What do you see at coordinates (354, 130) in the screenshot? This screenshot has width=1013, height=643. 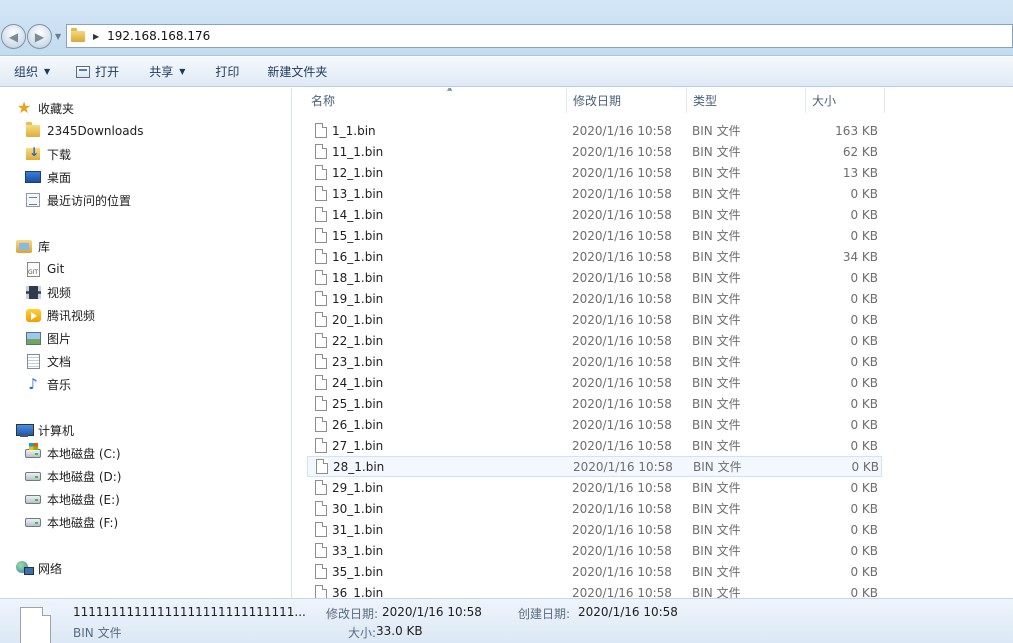 I see `file-name: 1_1.bin` at bounding box center [354, 130].